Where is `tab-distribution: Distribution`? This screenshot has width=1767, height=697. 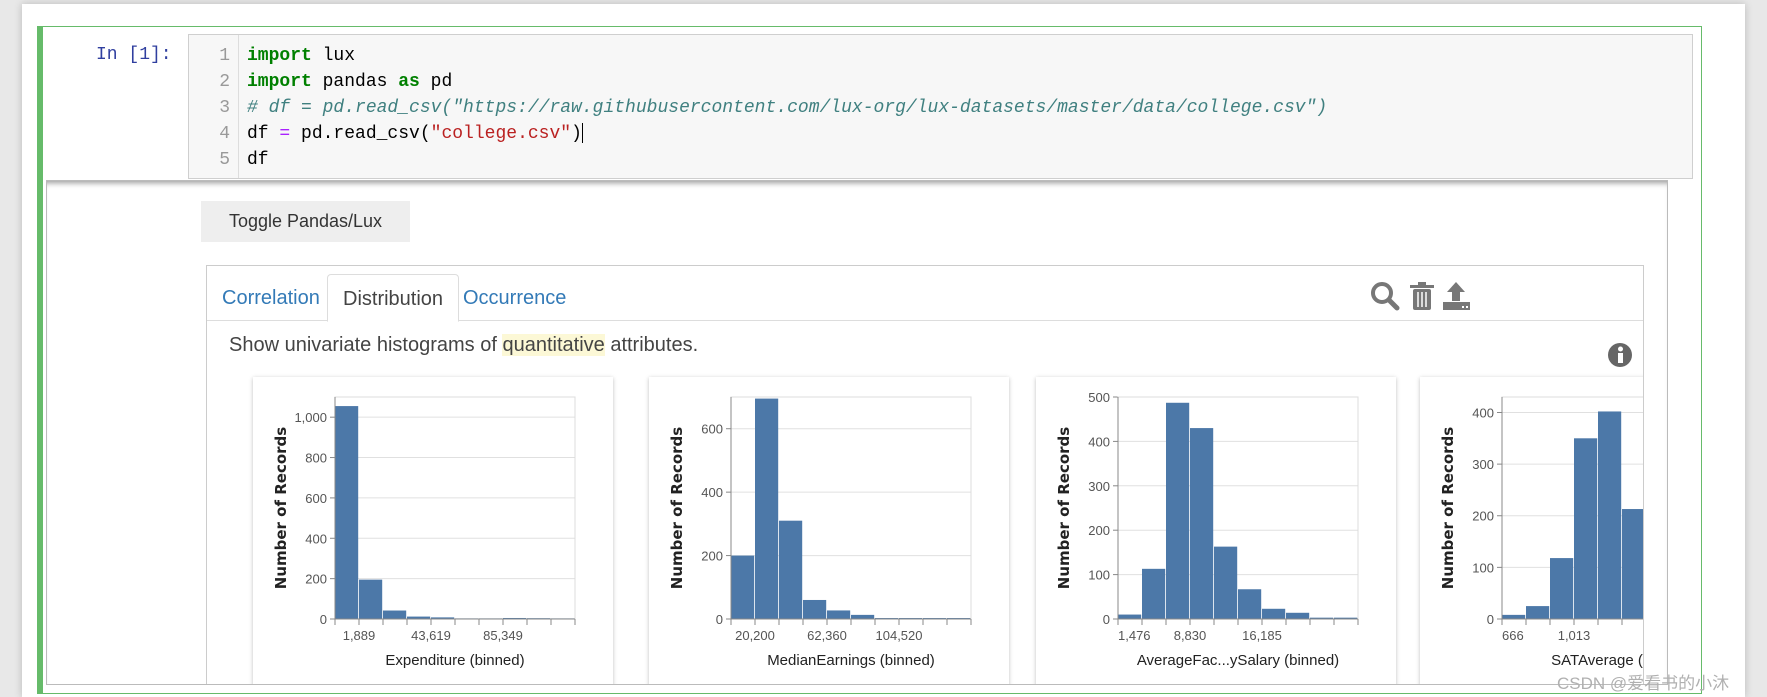
tab-distribution: Distribution is located at coordinates (393, 298).